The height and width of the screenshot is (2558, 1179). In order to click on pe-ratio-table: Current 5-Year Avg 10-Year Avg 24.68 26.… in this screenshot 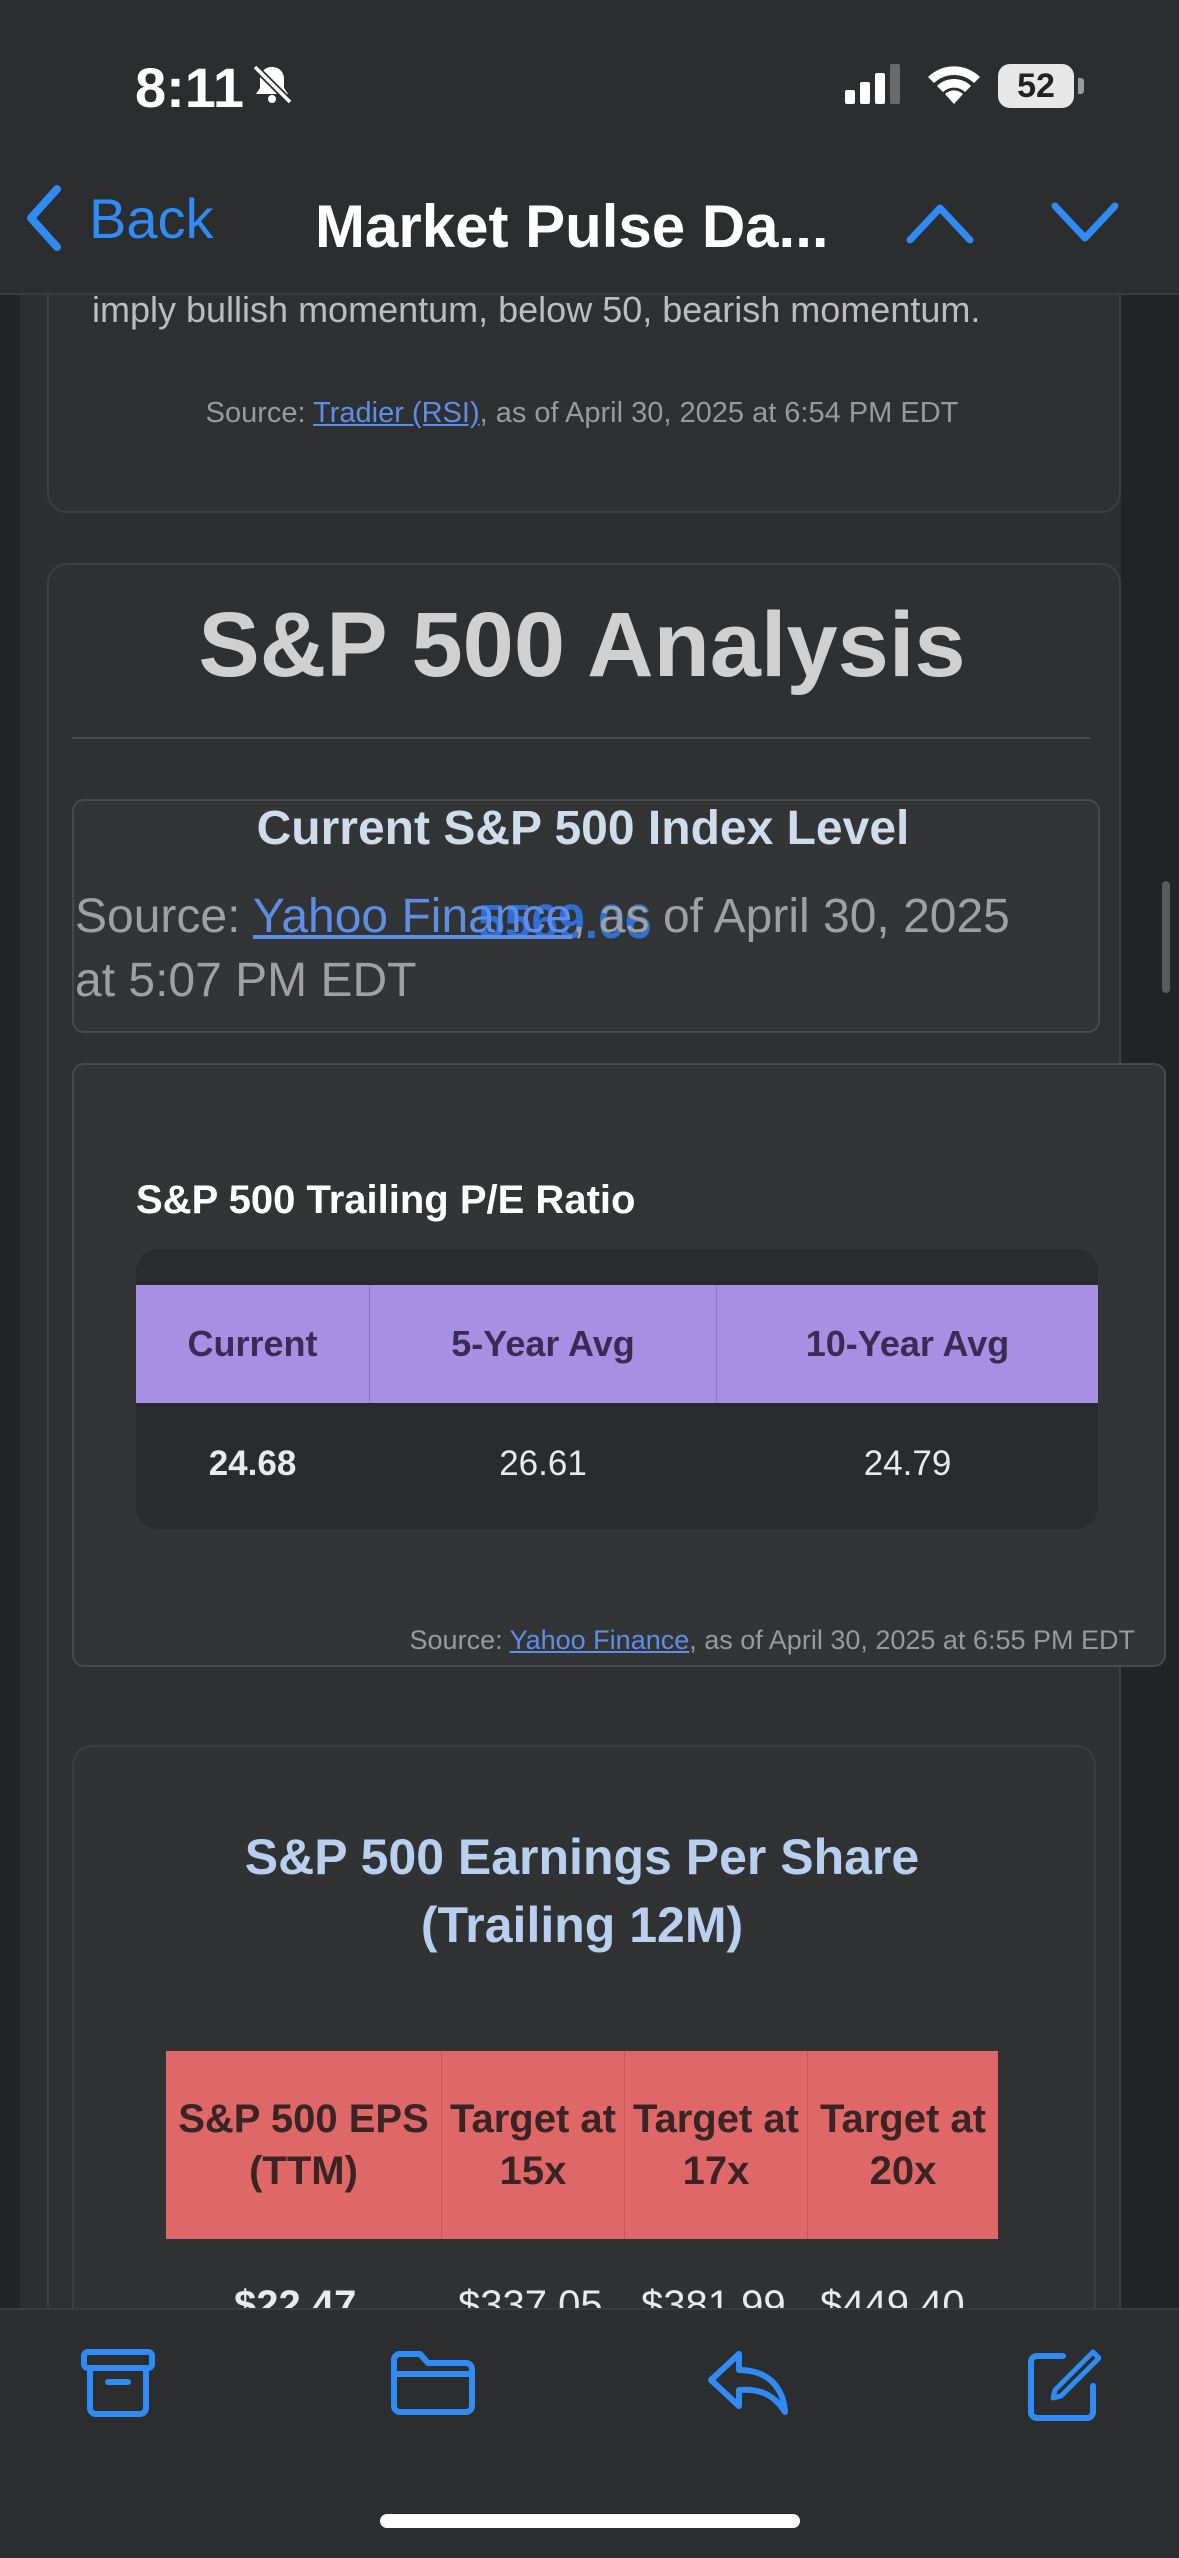, I will do `click(617, 1389)`.